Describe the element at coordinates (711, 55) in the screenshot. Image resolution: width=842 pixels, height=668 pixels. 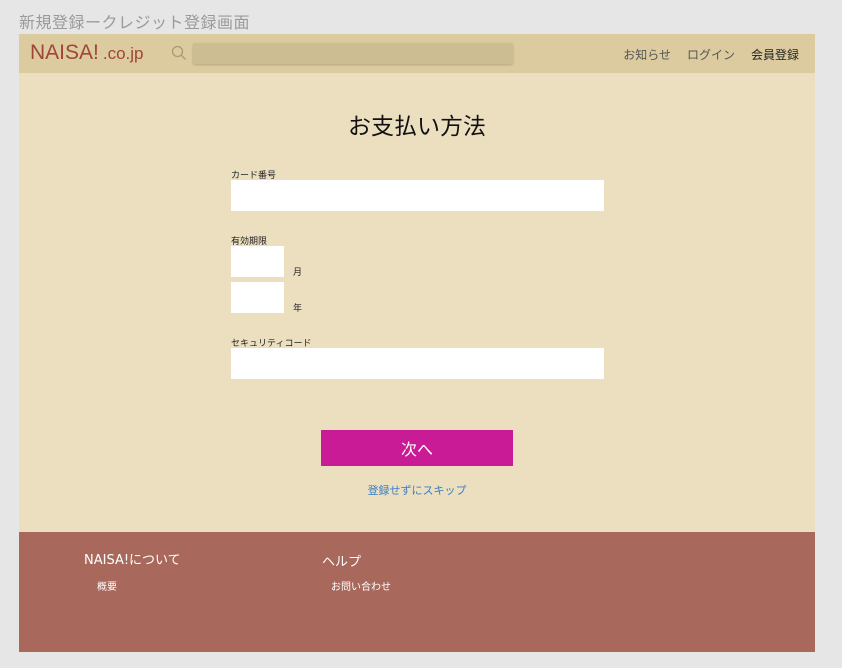
I see `nav-login-link: ログイン` at that location.